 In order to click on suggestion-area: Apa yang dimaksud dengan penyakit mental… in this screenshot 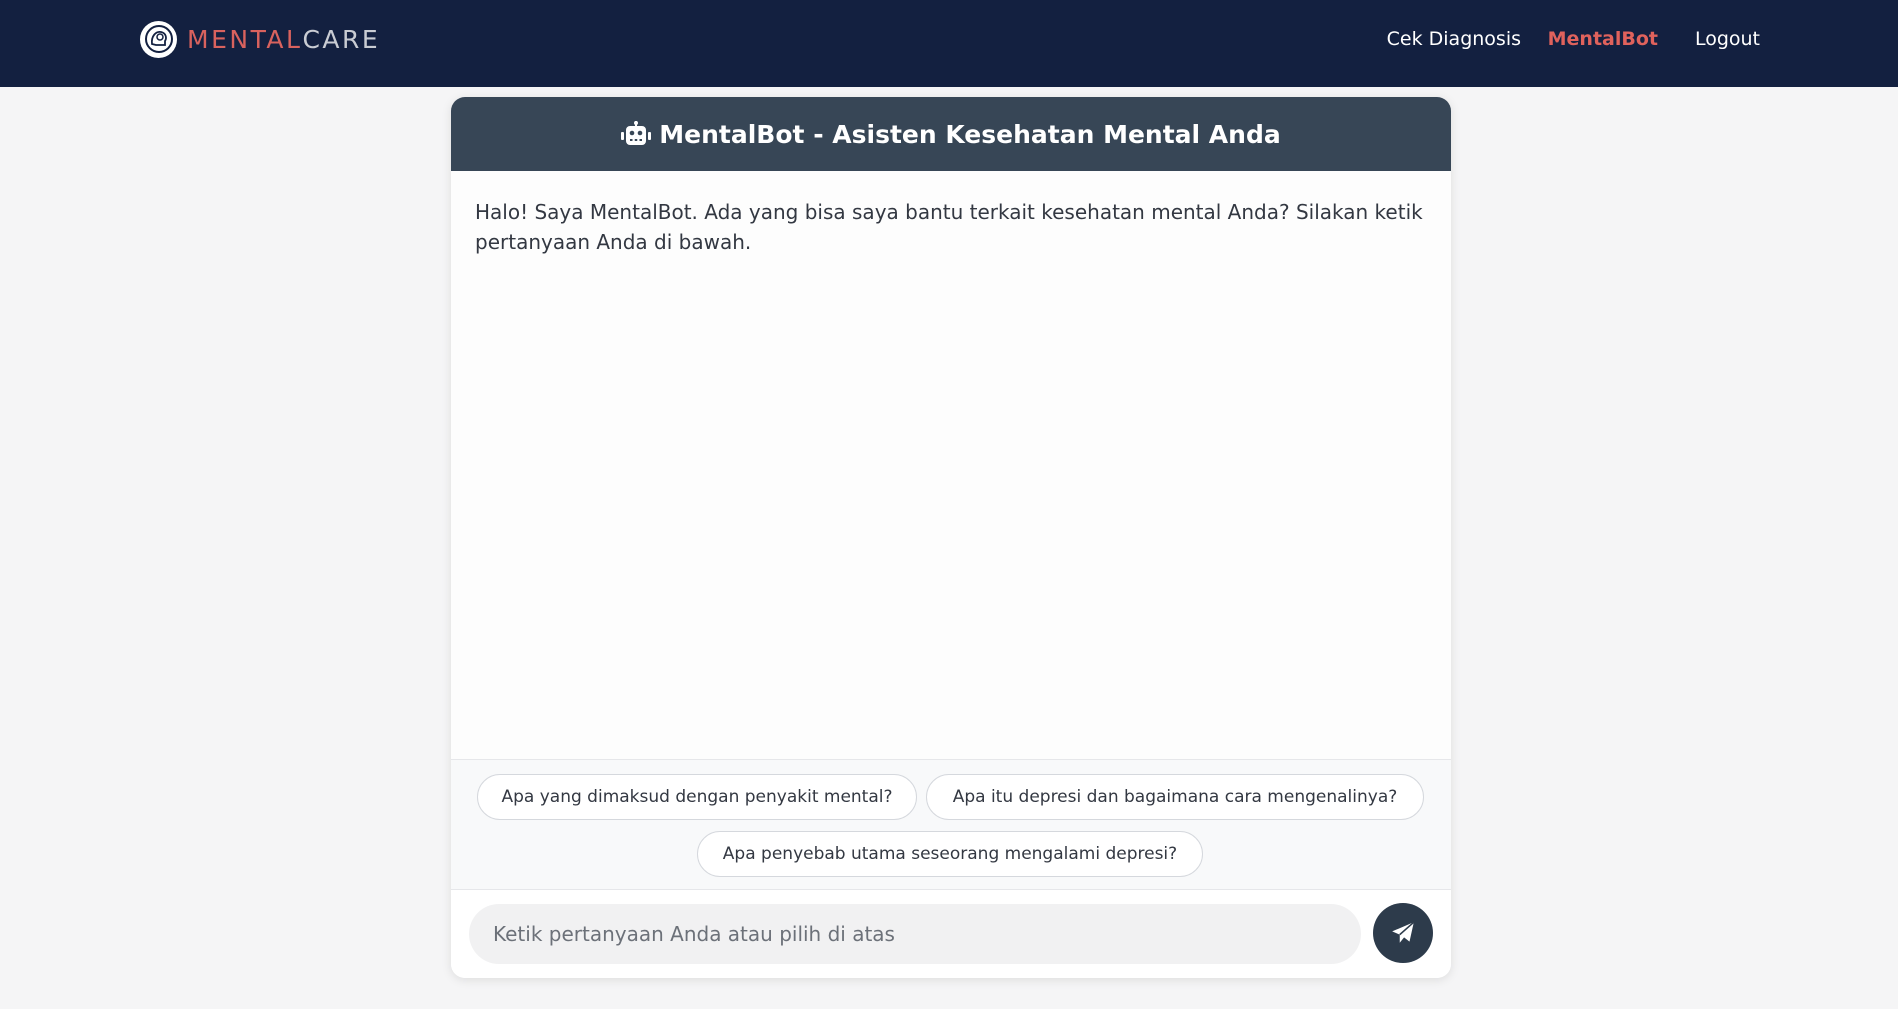, I will do `click(951, 824)`.